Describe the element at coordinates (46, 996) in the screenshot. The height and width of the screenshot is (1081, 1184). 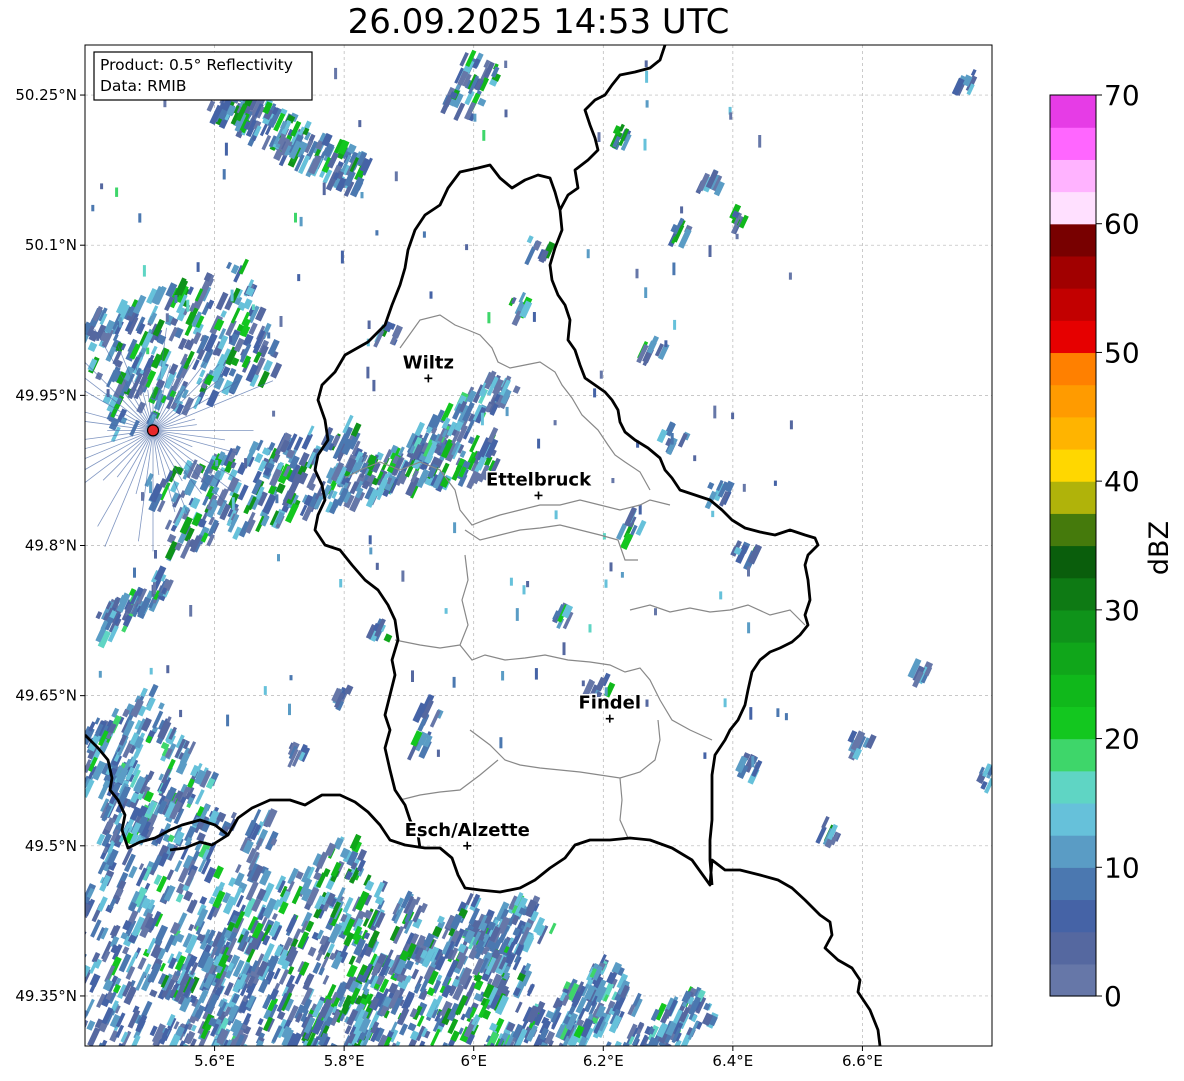
I see `y-tick-label: 49.35°N` at that location.